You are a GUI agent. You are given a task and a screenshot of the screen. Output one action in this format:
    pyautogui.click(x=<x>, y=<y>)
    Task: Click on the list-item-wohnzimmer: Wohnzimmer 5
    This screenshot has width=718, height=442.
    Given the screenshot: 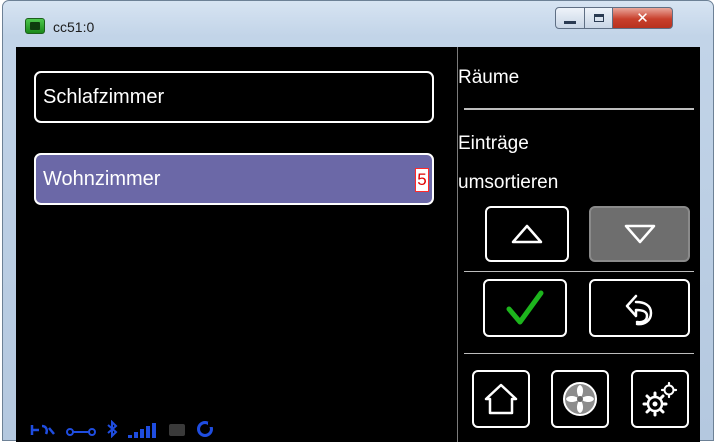 What is the action you would take?
    pyautogui.click(x=234, y=179)
    